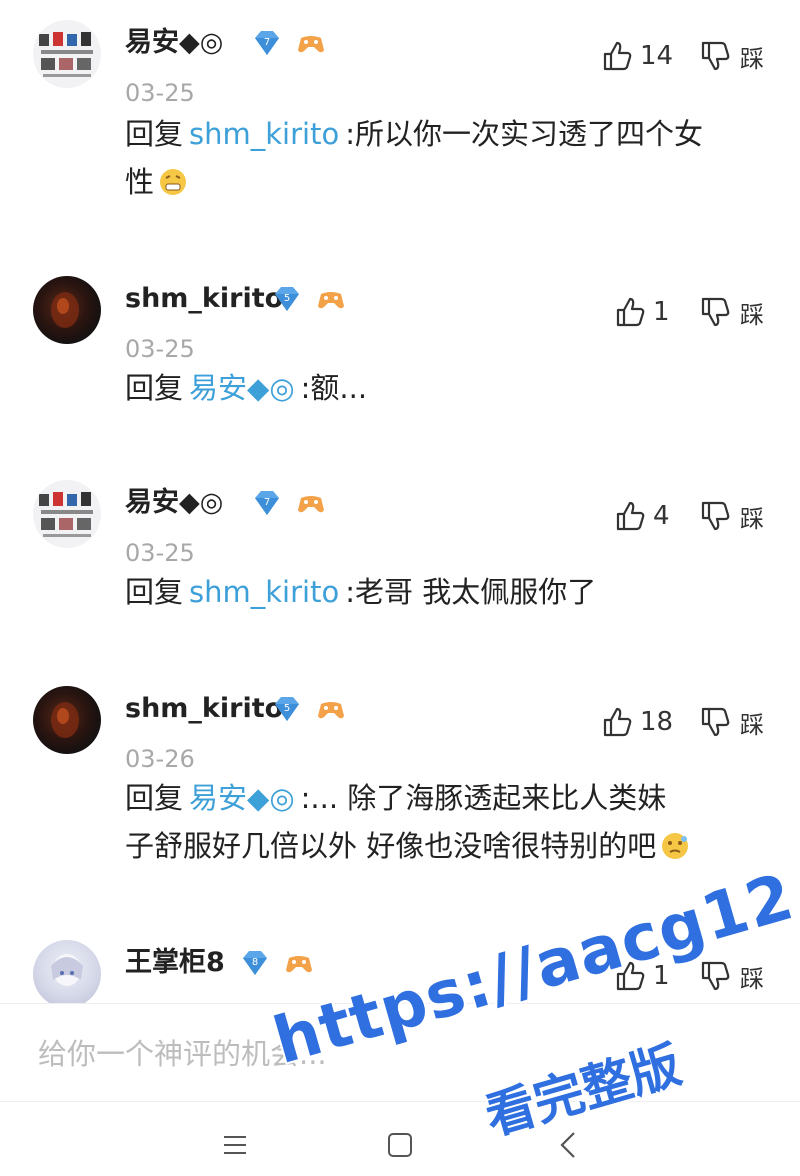 The width and height of the screenshot is (800, 1176). I want to click on like-button: 4, so click(642, 516).